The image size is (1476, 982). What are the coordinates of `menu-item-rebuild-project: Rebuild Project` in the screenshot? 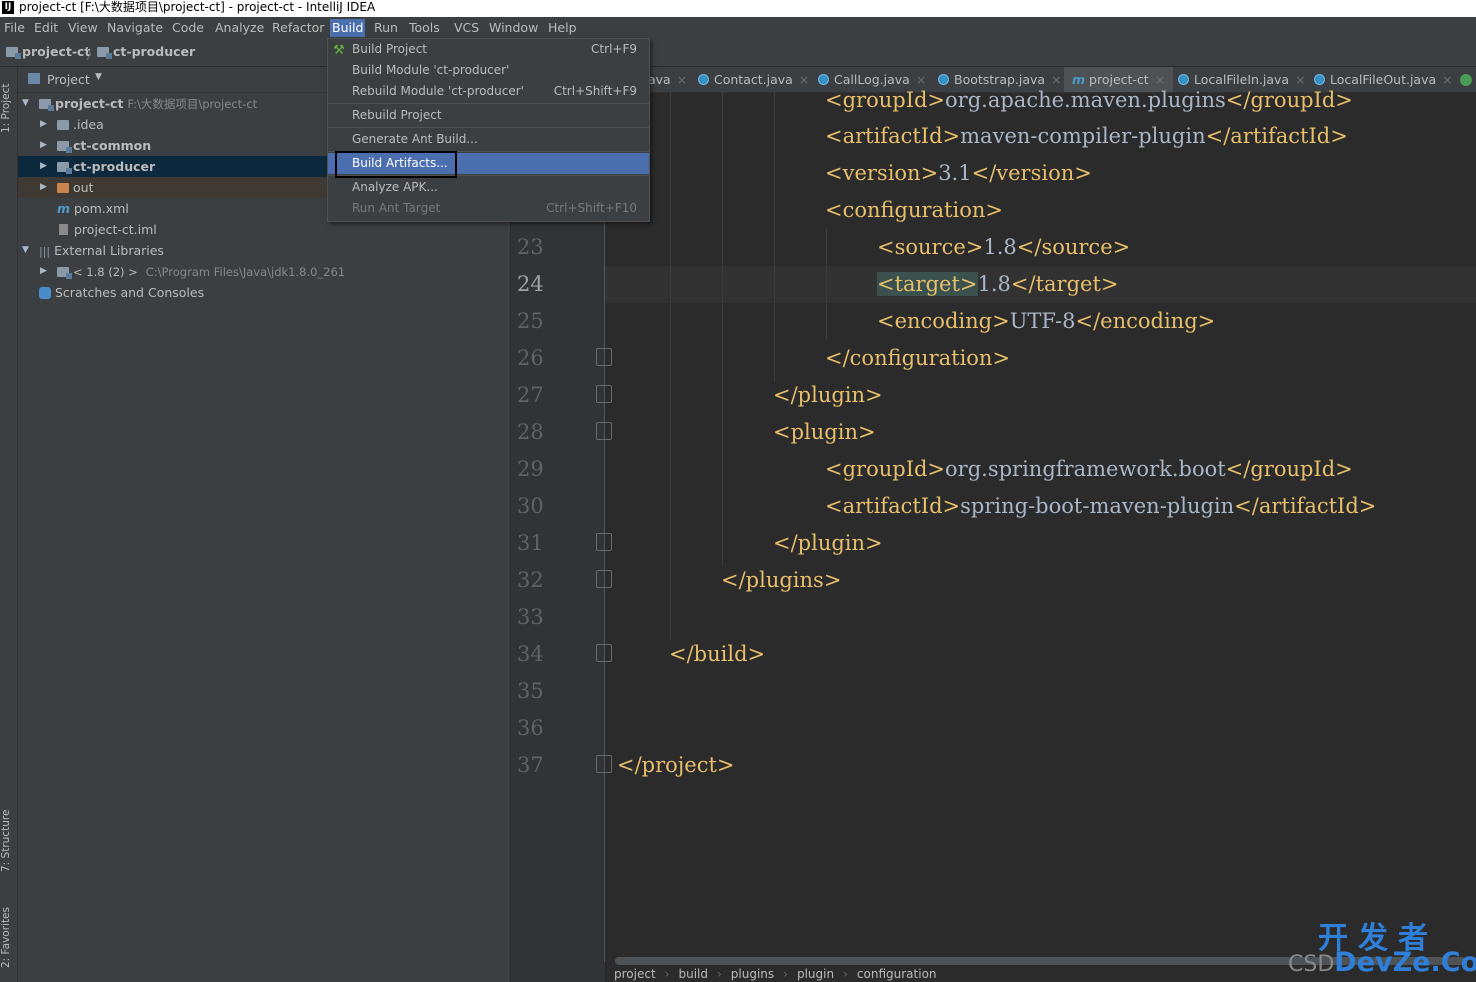 It's located at (488, 115).